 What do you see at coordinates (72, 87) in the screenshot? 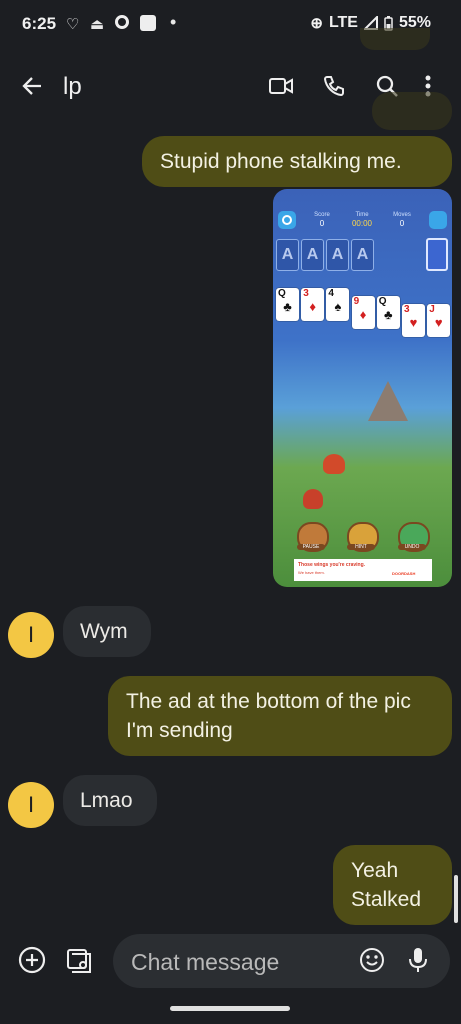
I see `contact-name: lp` at bounding box center [72, 87].